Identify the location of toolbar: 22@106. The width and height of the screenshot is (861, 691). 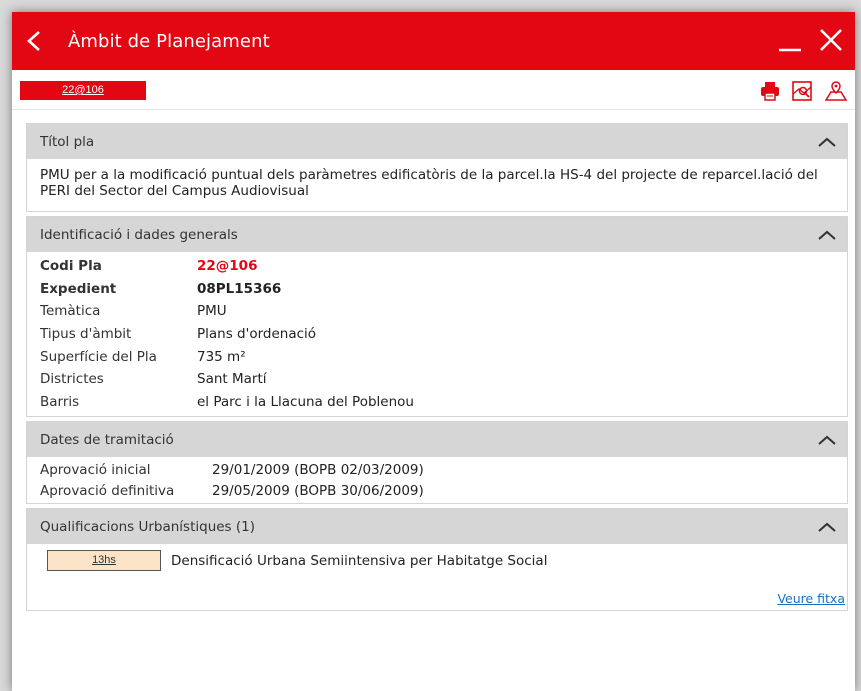
(433, 90).